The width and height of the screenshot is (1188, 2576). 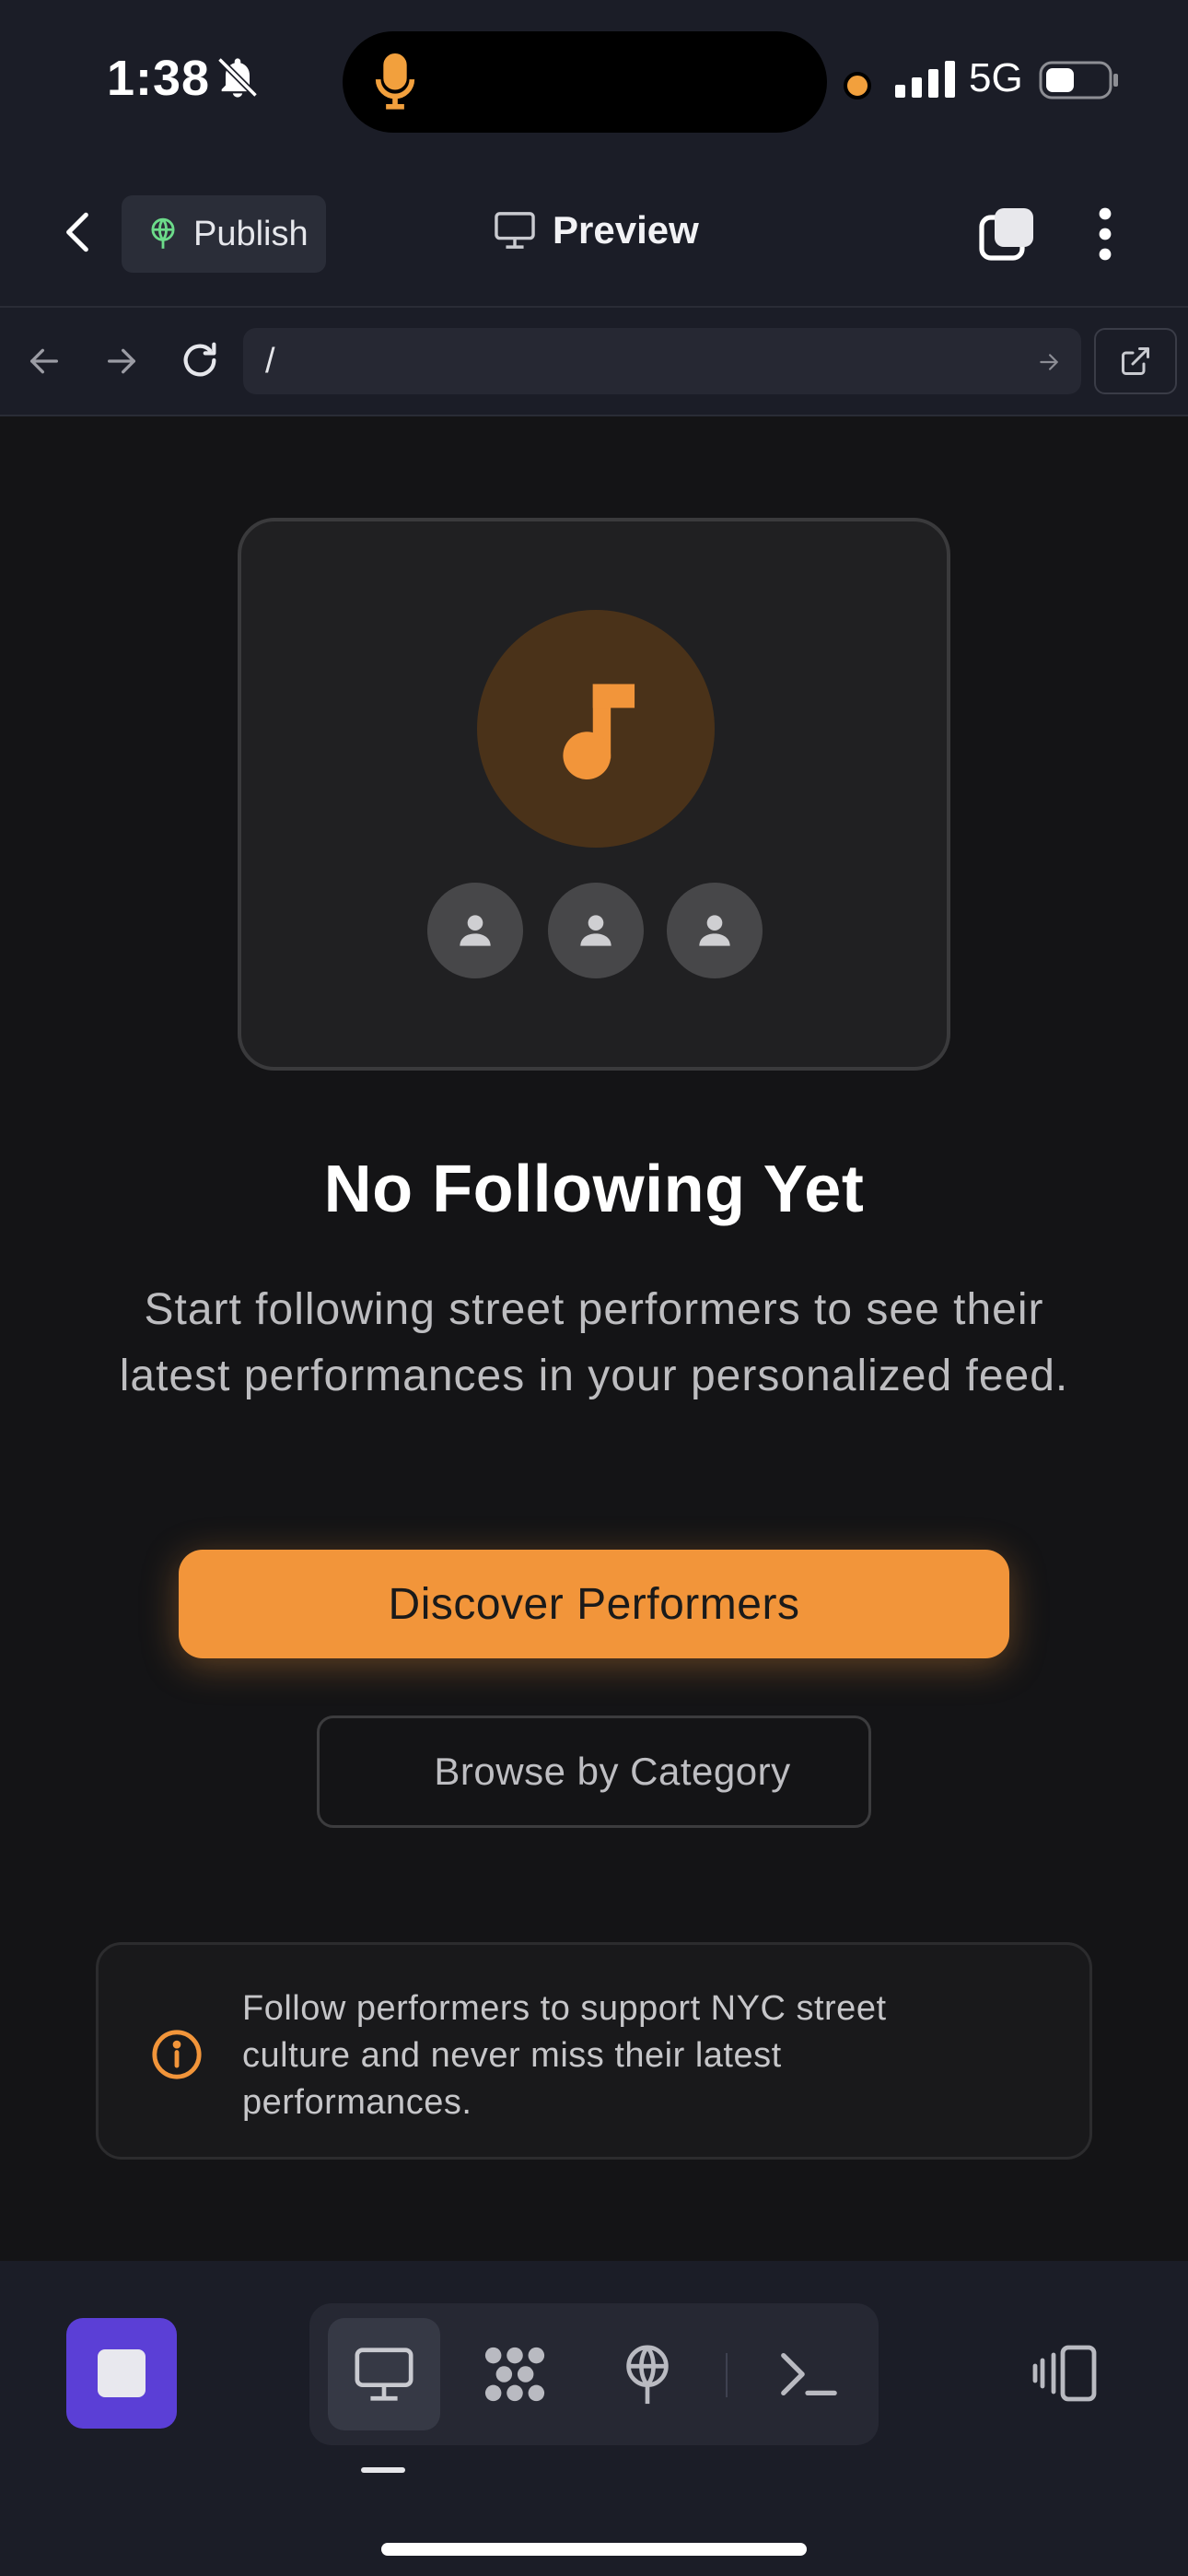 What do you see at coordinates (594, 78) in the screenshot?
I see `status-bar: 1:38 5G` at bounding box center [594, 78].